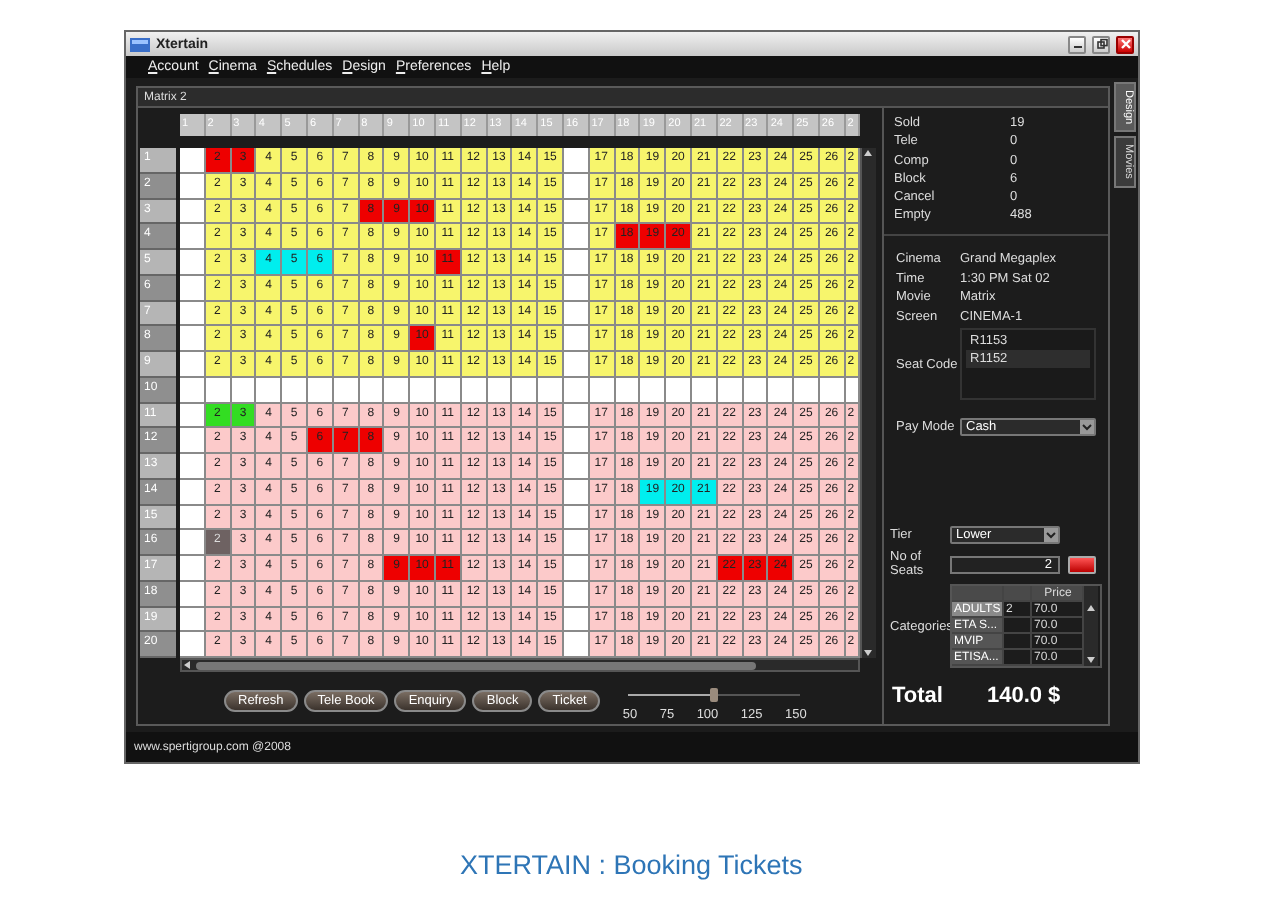 The image size is (1280, 906). What do you see at coordinates (917, 696) in the screenshot?
I see `total-label: Total` at bounding box center [917, 696].